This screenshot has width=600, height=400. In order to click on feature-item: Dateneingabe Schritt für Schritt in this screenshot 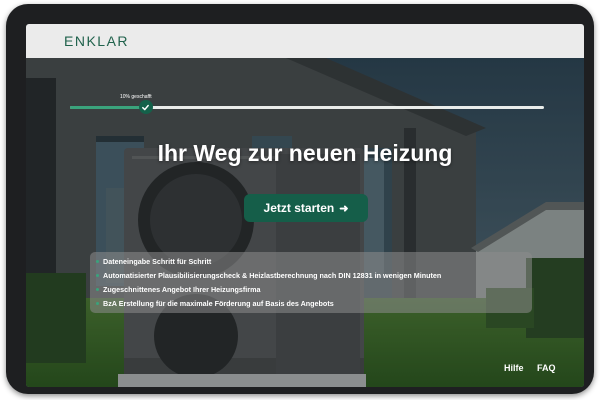, I will do `click(150, 261)`.